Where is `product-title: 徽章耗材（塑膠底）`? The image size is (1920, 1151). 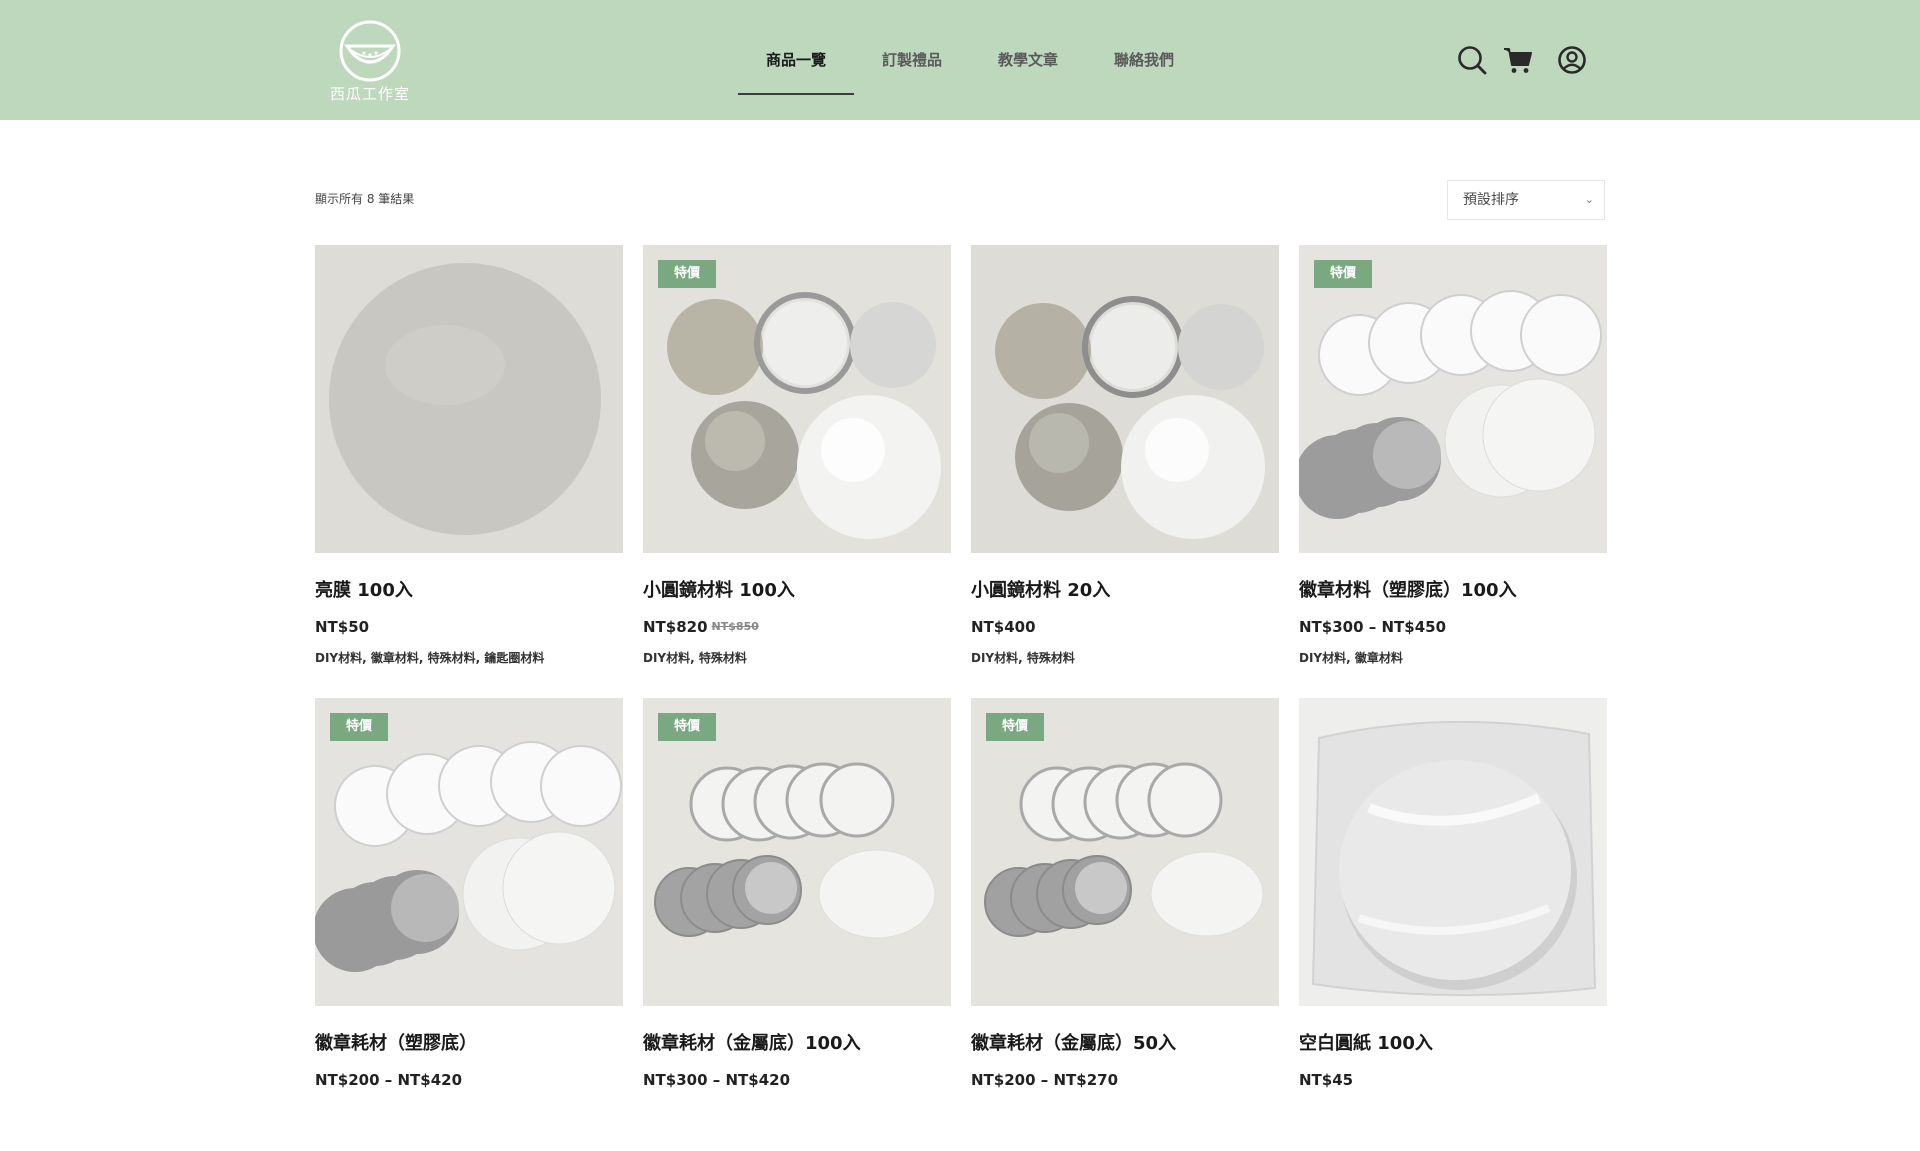 product-title: 徽章耗材（塑膠底） is located at coordinates (469, 1044).